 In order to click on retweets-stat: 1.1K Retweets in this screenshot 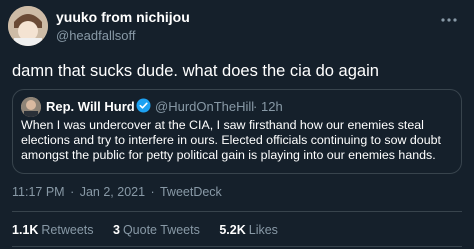, I will do `click(53, 230)`.